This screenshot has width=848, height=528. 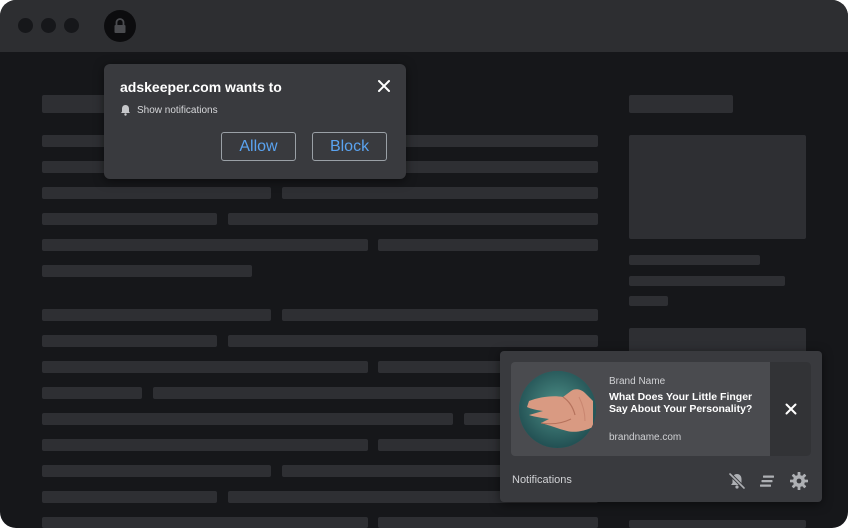 I want to click on clear-all-button, so click(x=767, y=481).